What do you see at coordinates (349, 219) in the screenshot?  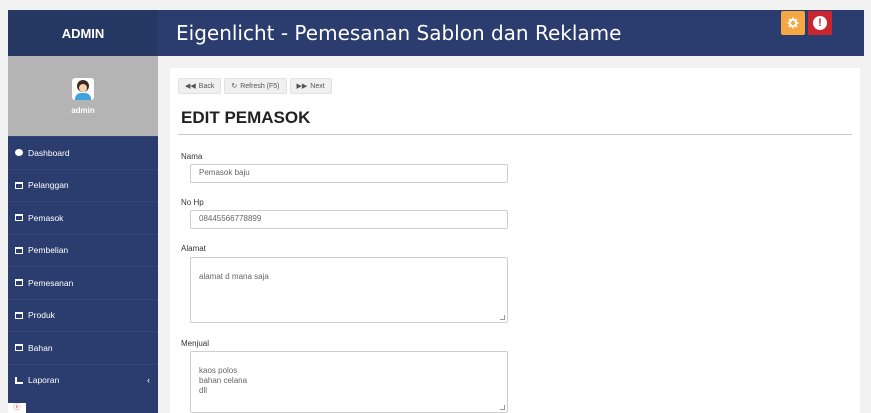 I see `nohp-field: 08445566778899` at bounding box center [349, 219].